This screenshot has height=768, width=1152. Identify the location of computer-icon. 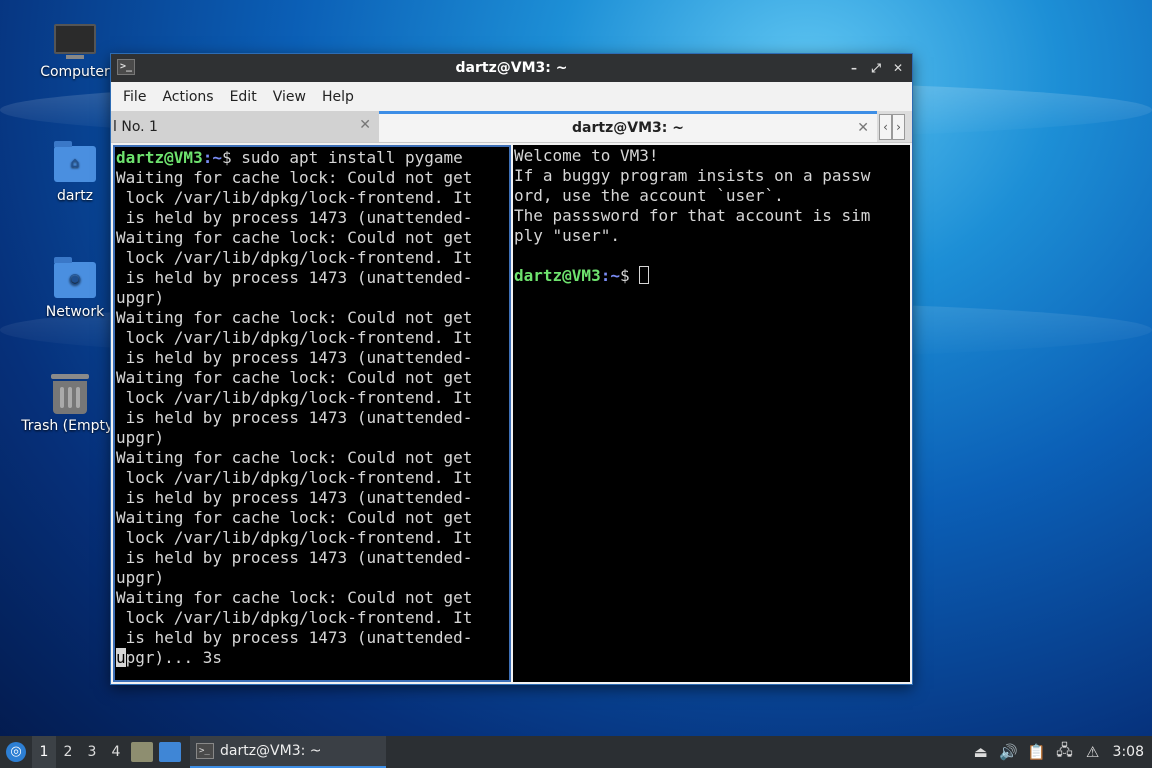
(75, 42).